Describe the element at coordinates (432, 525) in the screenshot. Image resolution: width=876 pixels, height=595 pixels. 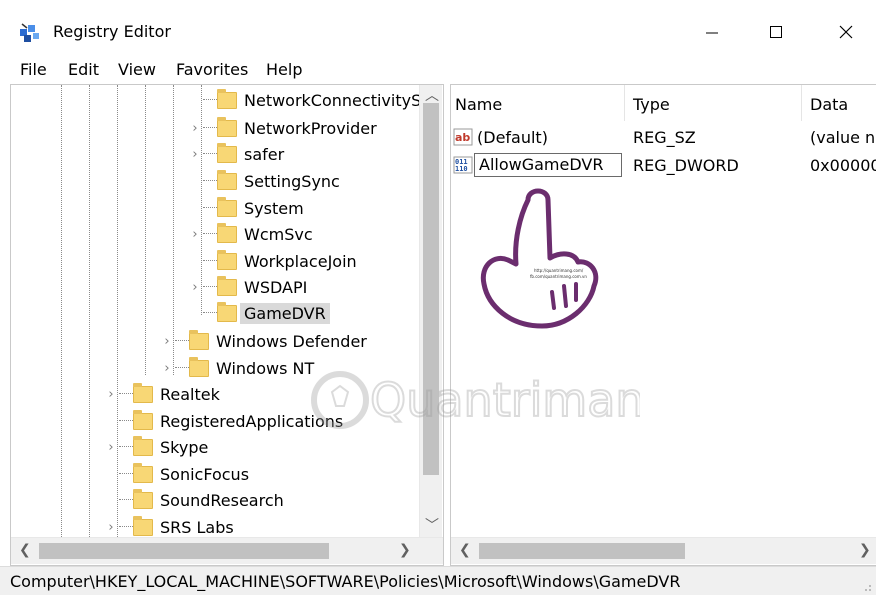
I see `scroll-down-icon: ﹀` at that location.